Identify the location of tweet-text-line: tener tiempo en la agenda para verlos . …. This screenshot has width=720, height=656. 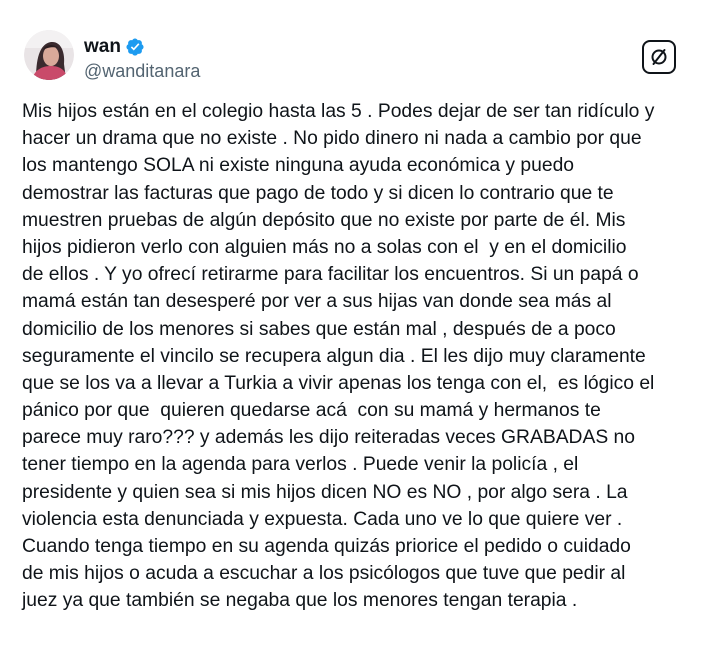
(300, 465).